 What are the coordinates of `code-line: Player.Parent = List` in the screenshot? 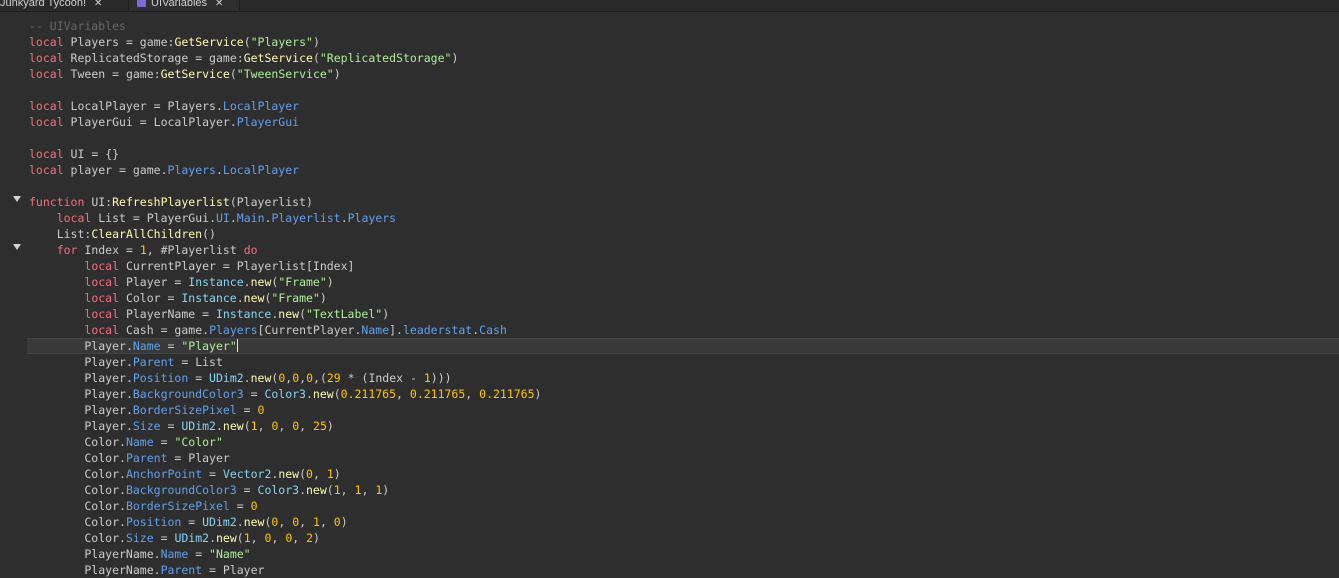 It's located at (684, 362).